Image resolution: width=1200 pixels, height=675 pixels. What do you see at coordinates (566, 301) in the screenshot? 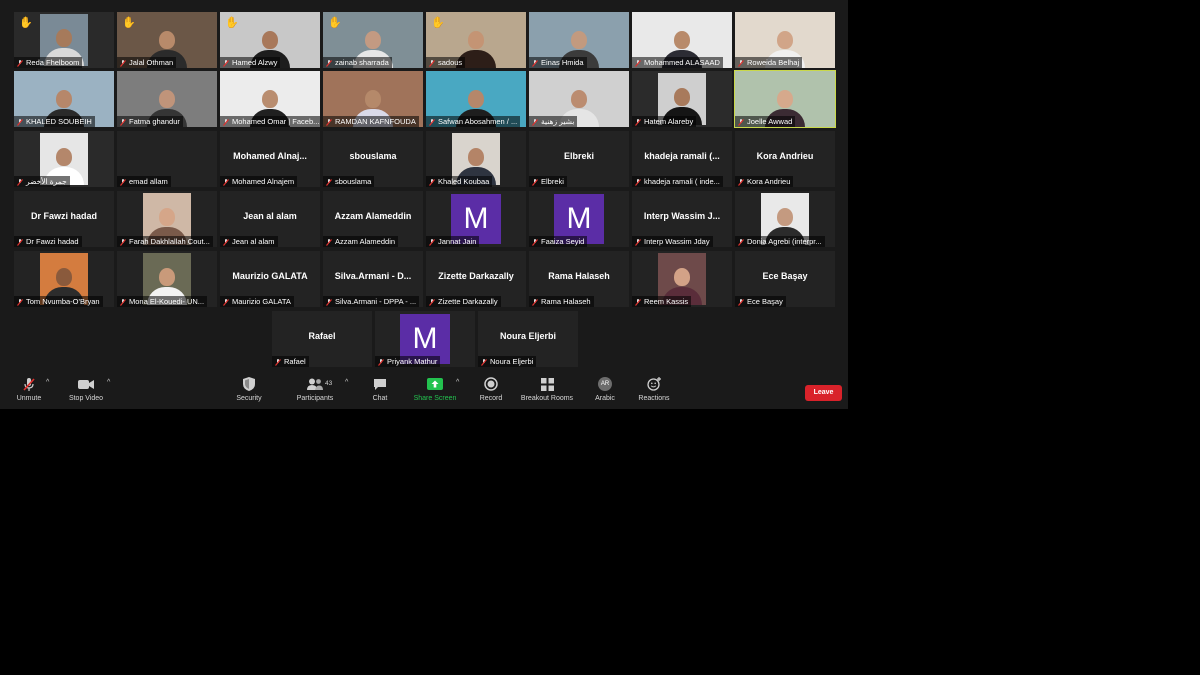
I see `participant-name-text: Rama Halaseh` at bounding box center [566, 301].